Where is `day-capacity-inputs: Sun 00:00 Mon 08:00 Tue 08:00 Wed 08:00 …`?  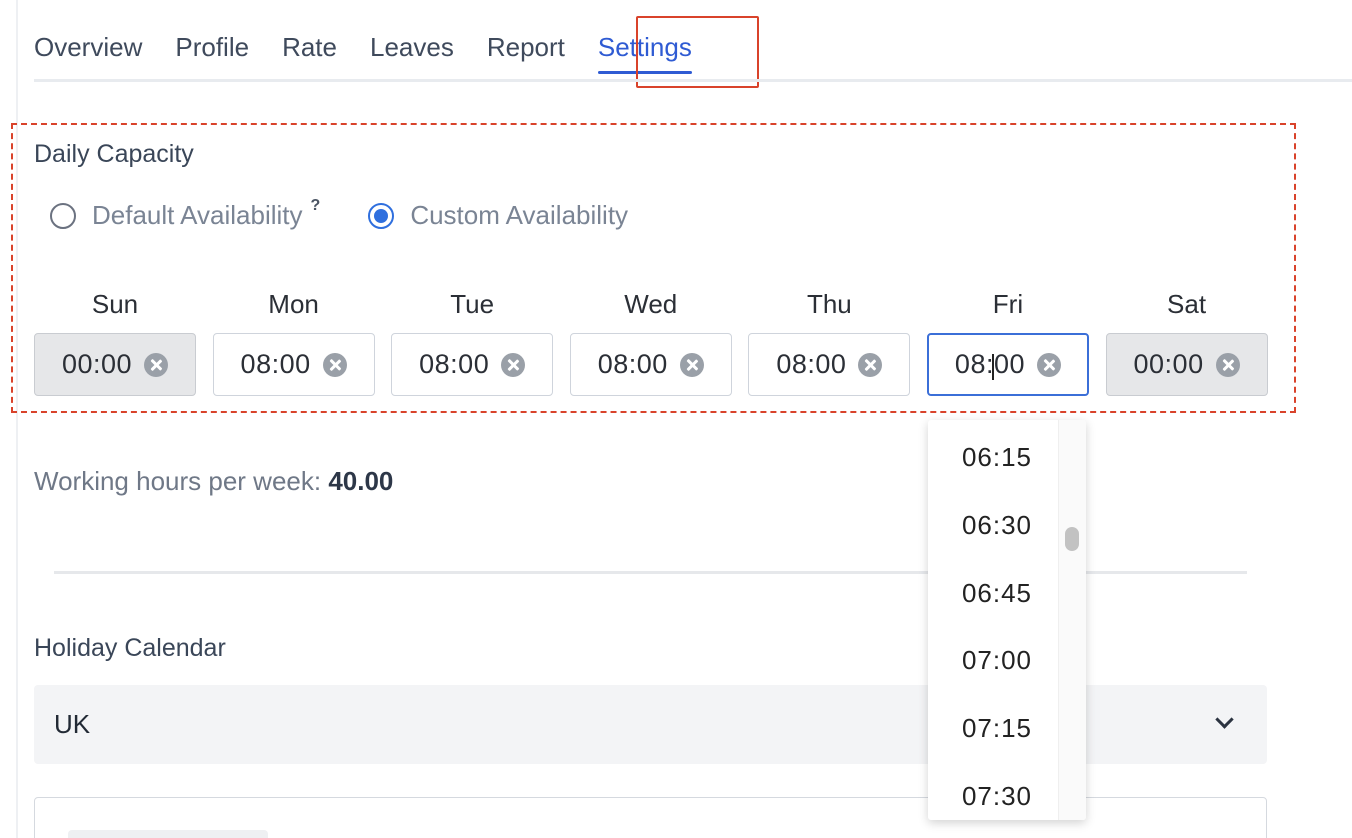 day-capacity-inputs: Sun 00:00 Mon 08:00 Tue 08:00 Wed 08:00 … is located at coordinates (659, 340).